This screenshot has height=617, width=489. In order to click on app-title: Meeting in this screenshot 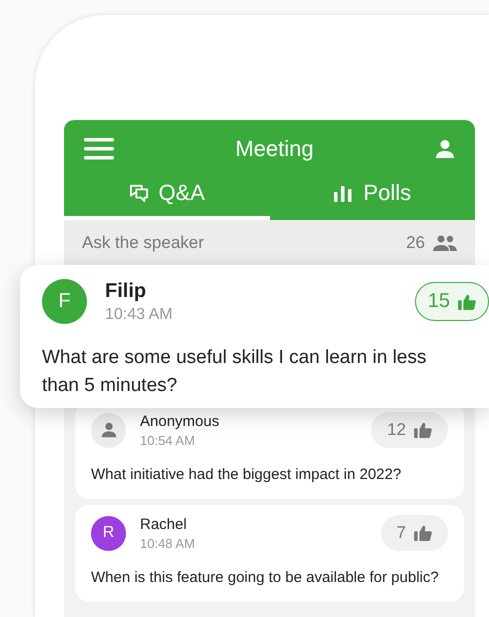, I will do `click(274, 149)`.